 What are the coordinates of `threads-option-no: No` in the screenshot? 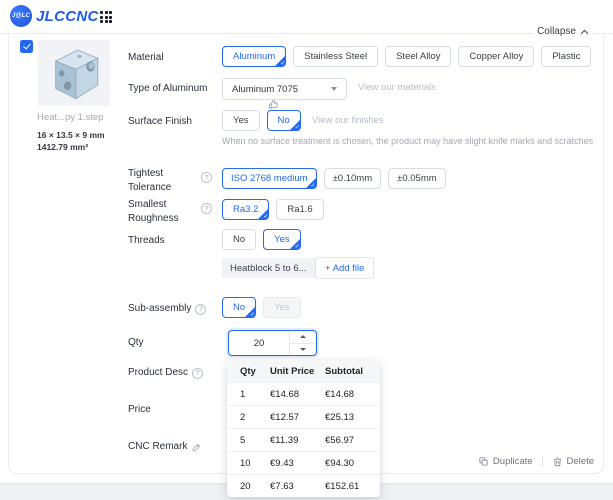 It's located at (239, 239).